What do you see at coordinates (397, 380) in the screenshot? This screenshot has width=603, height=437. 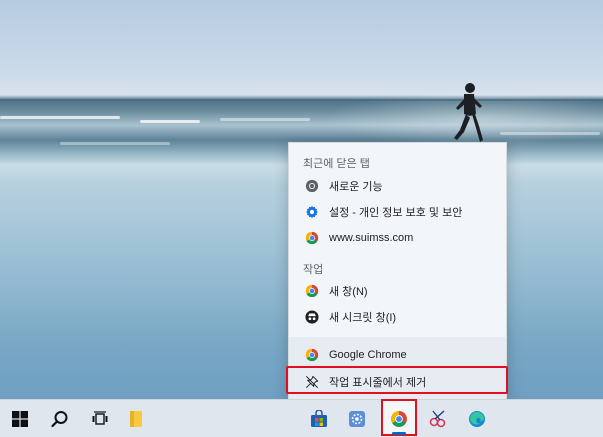 I see `unpin-highlight-box` at bounding box center [397, 380].